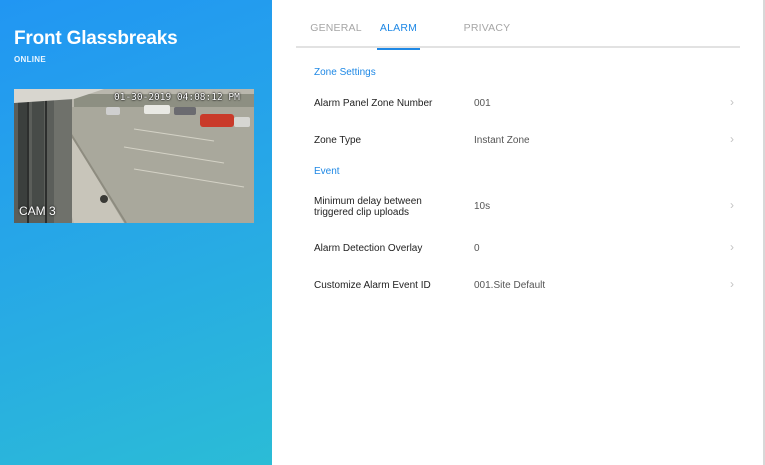 The width and height of the screenshot is (765, 465). Describe the element at coordinates (373, 103) in the screenshot. I see `row-label: Alarm Panel Zone Number` at that location.